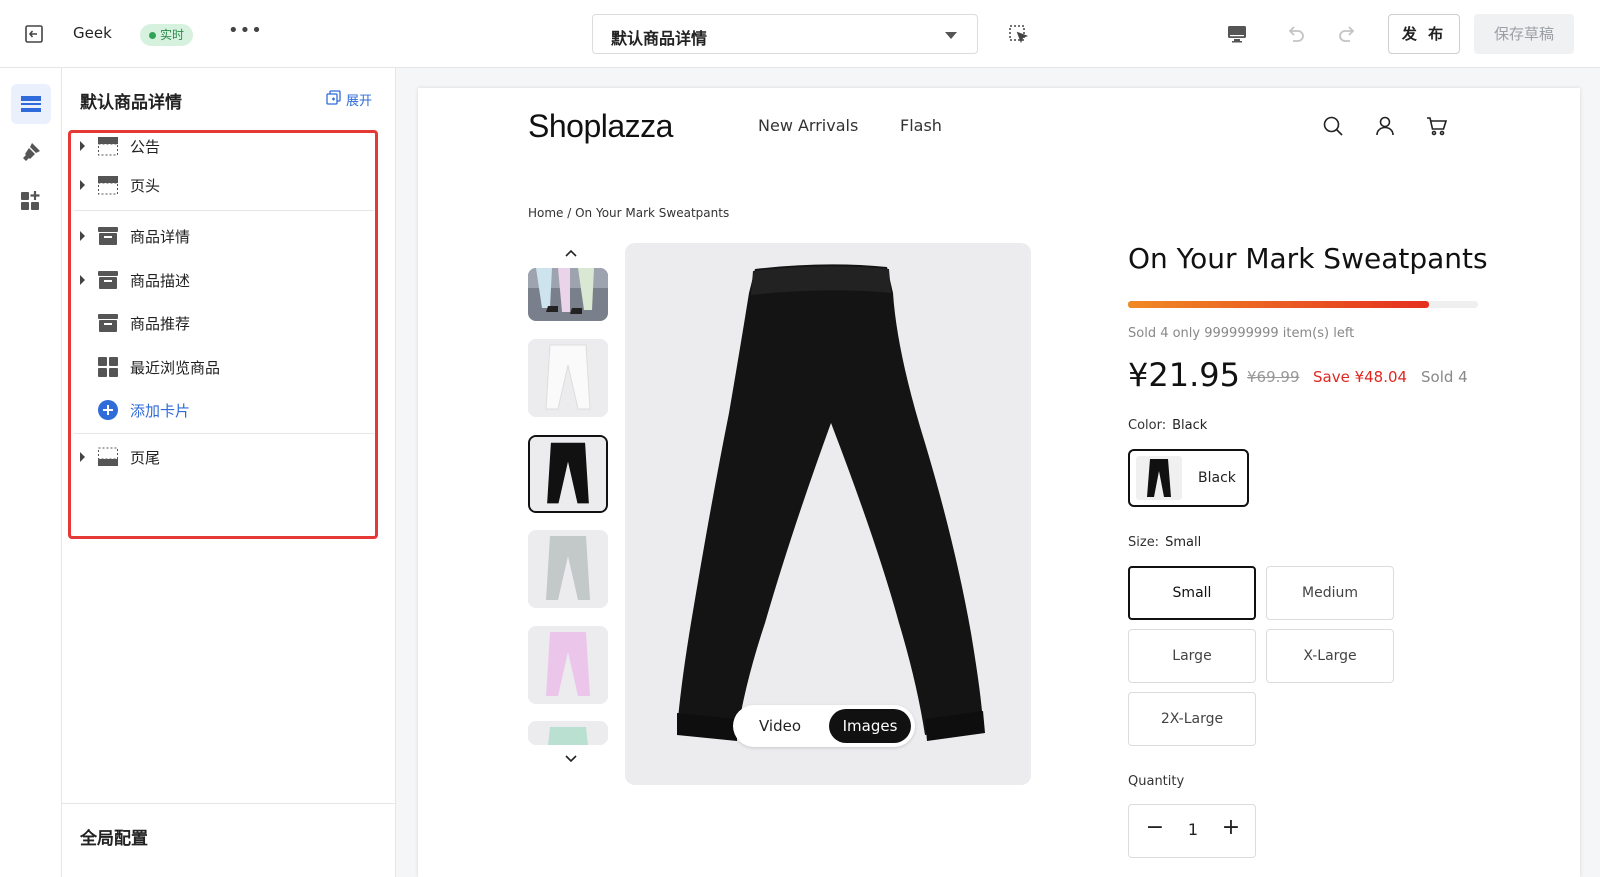  What do you see at coordinates (224, 236) in the screenshot?
I see `section-row-product-details: 商品详情` at bounding box center [224, 236].